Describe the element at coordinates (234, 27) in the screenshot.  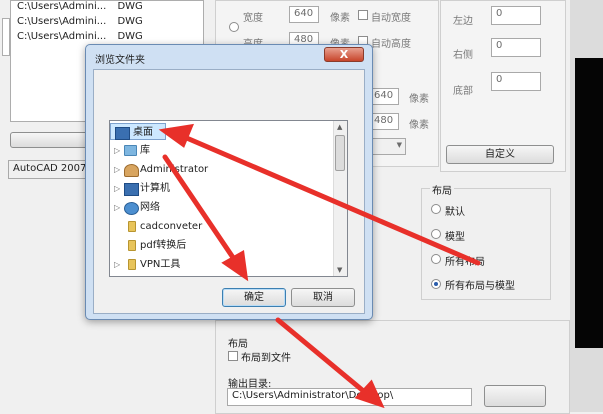
I see `size-radio` at that location.